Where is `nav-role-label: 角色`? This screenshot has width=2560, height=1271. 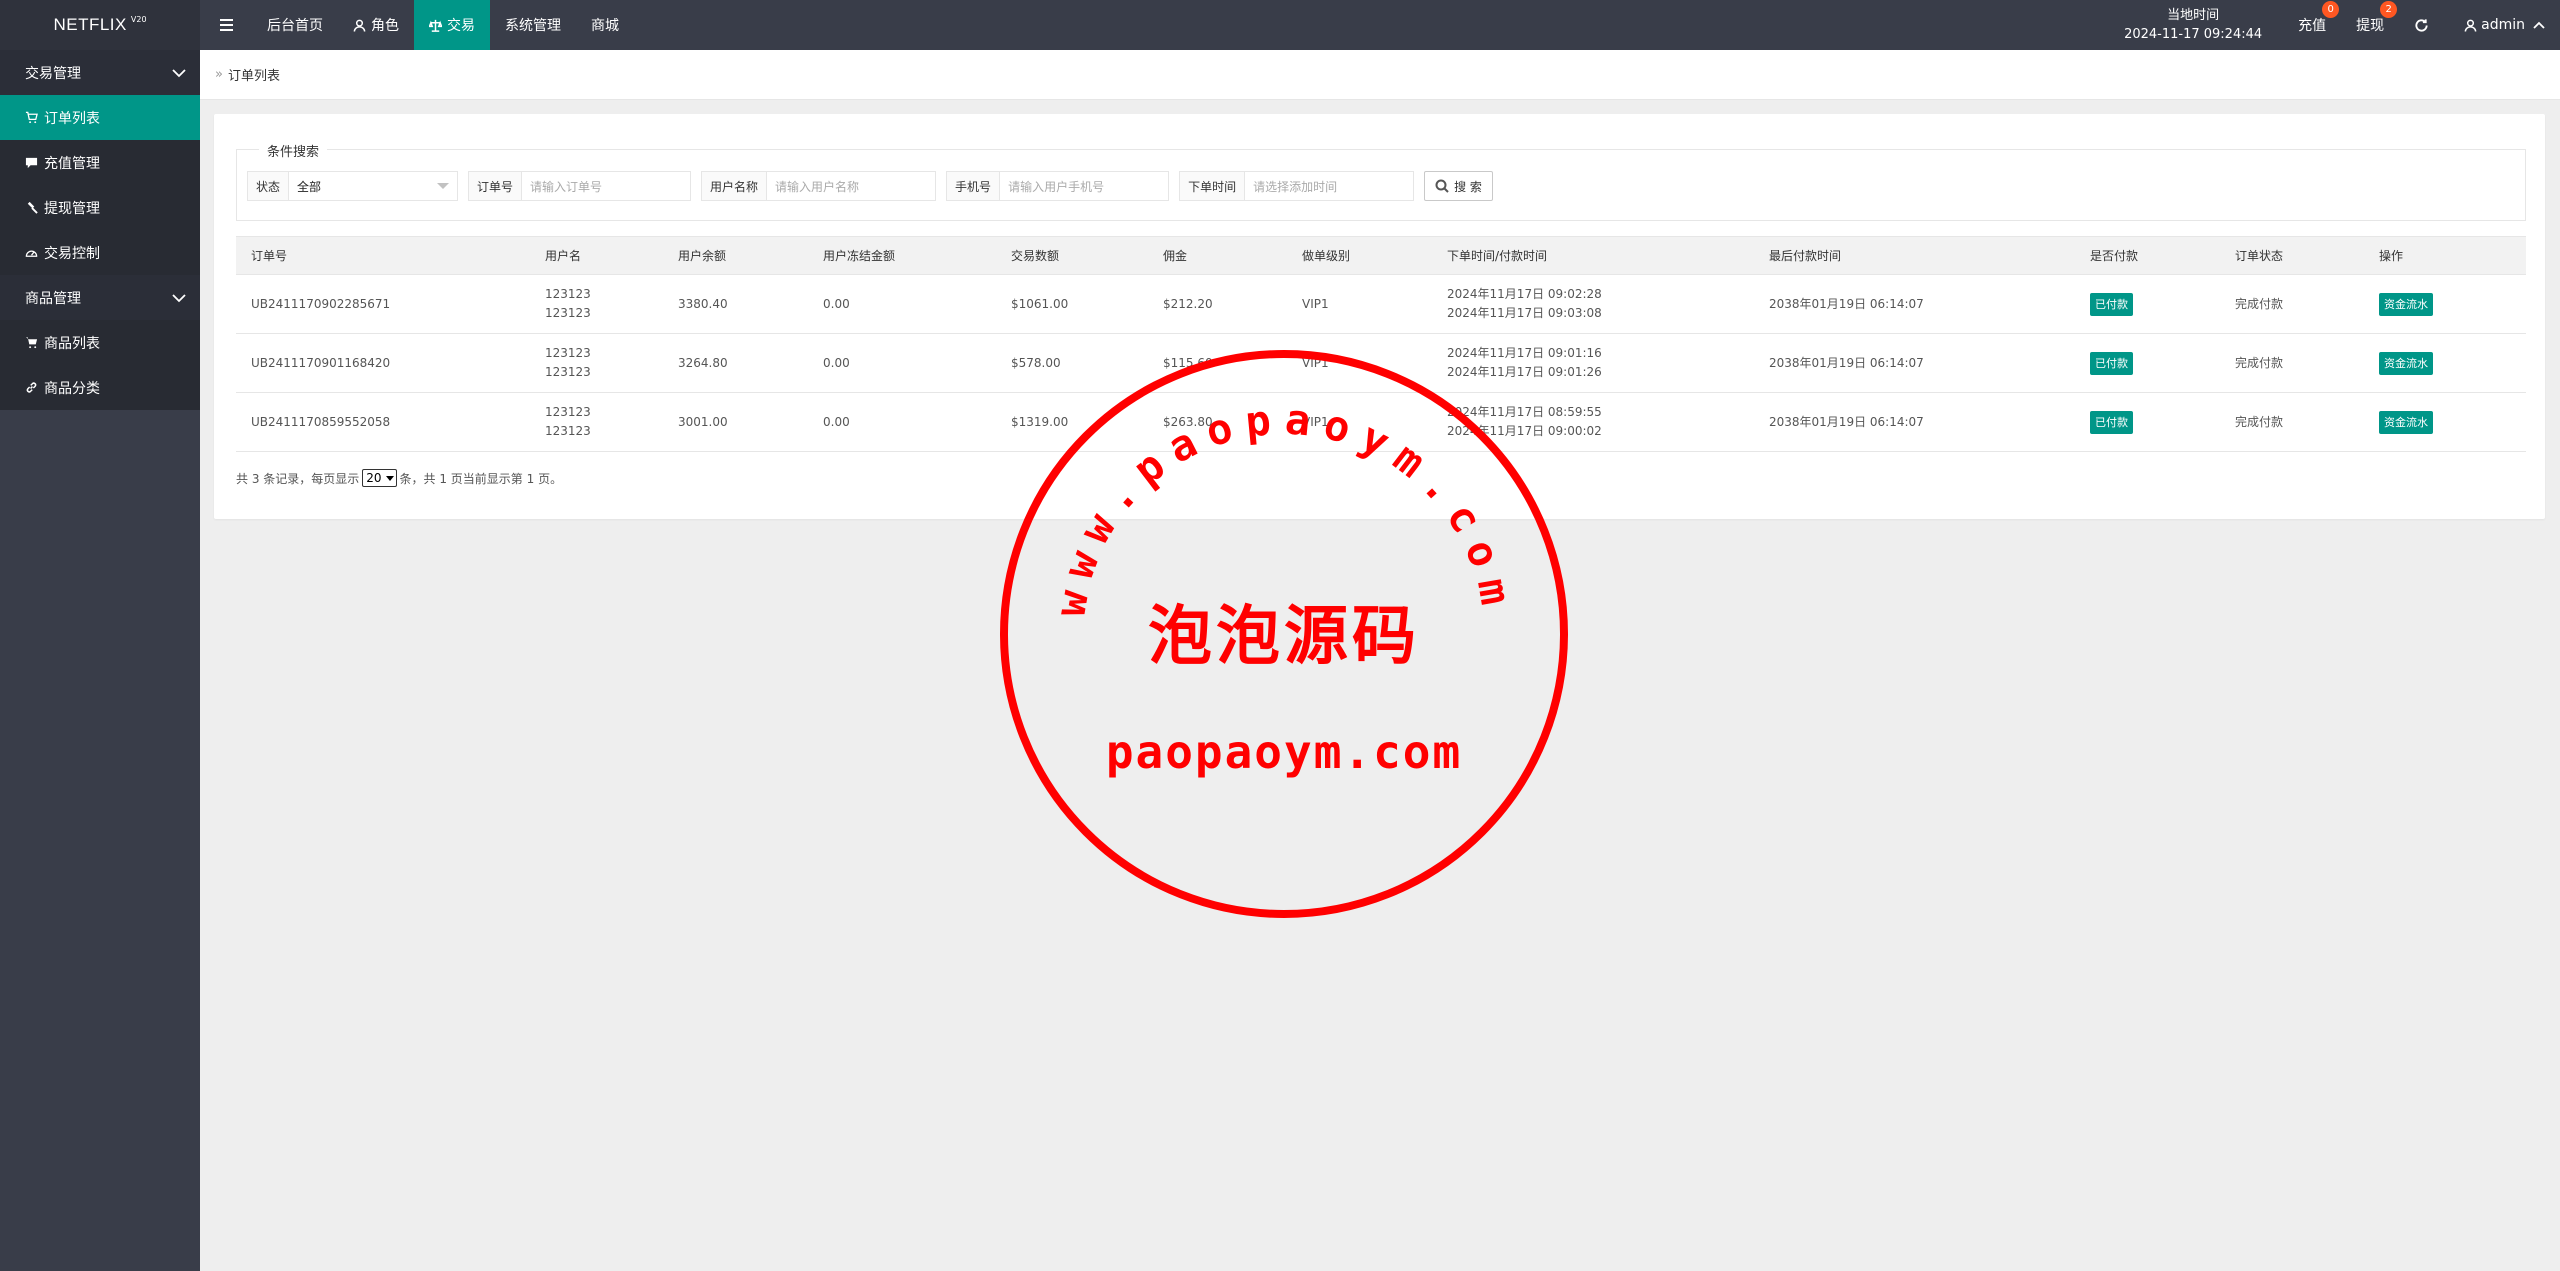
nav-role-label: 角色 is located at coordinates (385, 26).